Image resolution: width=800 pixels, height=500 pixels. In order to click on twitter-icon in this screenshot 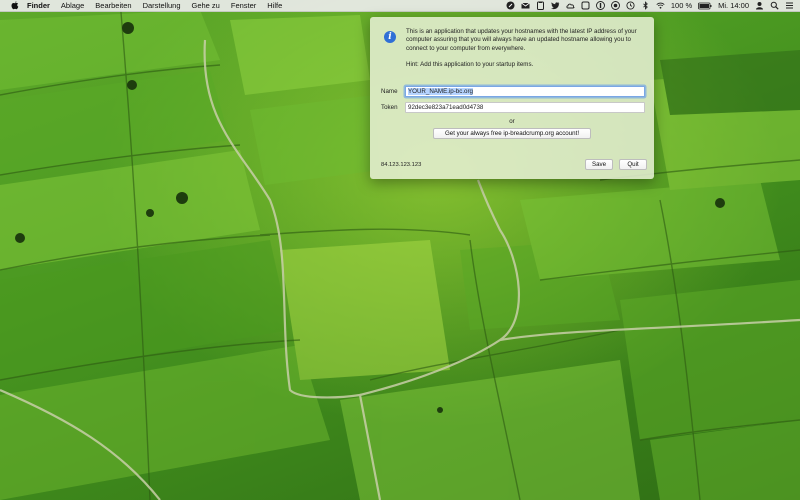, I will do `click(555, 5)`.